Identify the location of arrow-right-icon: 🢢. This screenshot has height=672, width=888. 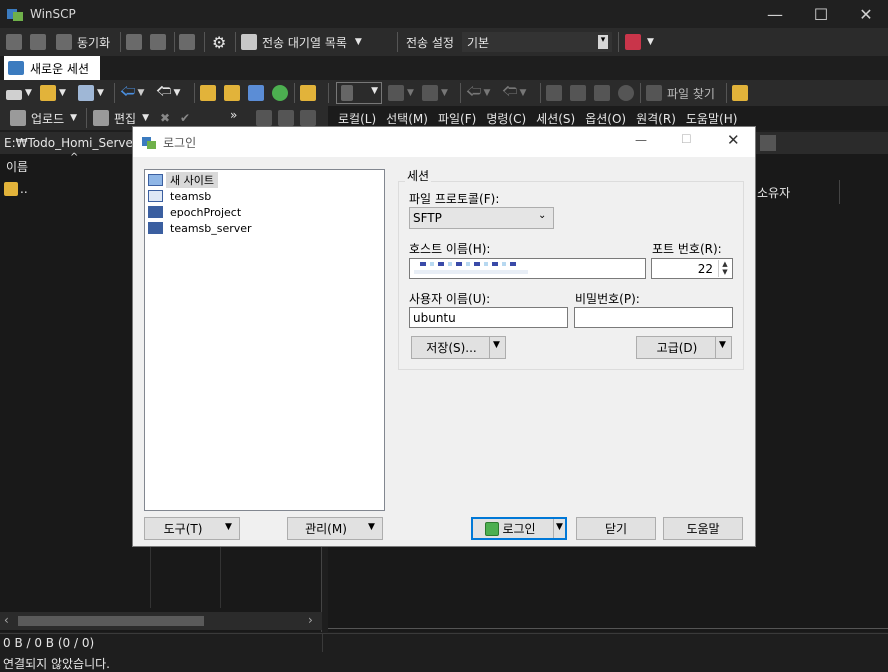
(510, 90).